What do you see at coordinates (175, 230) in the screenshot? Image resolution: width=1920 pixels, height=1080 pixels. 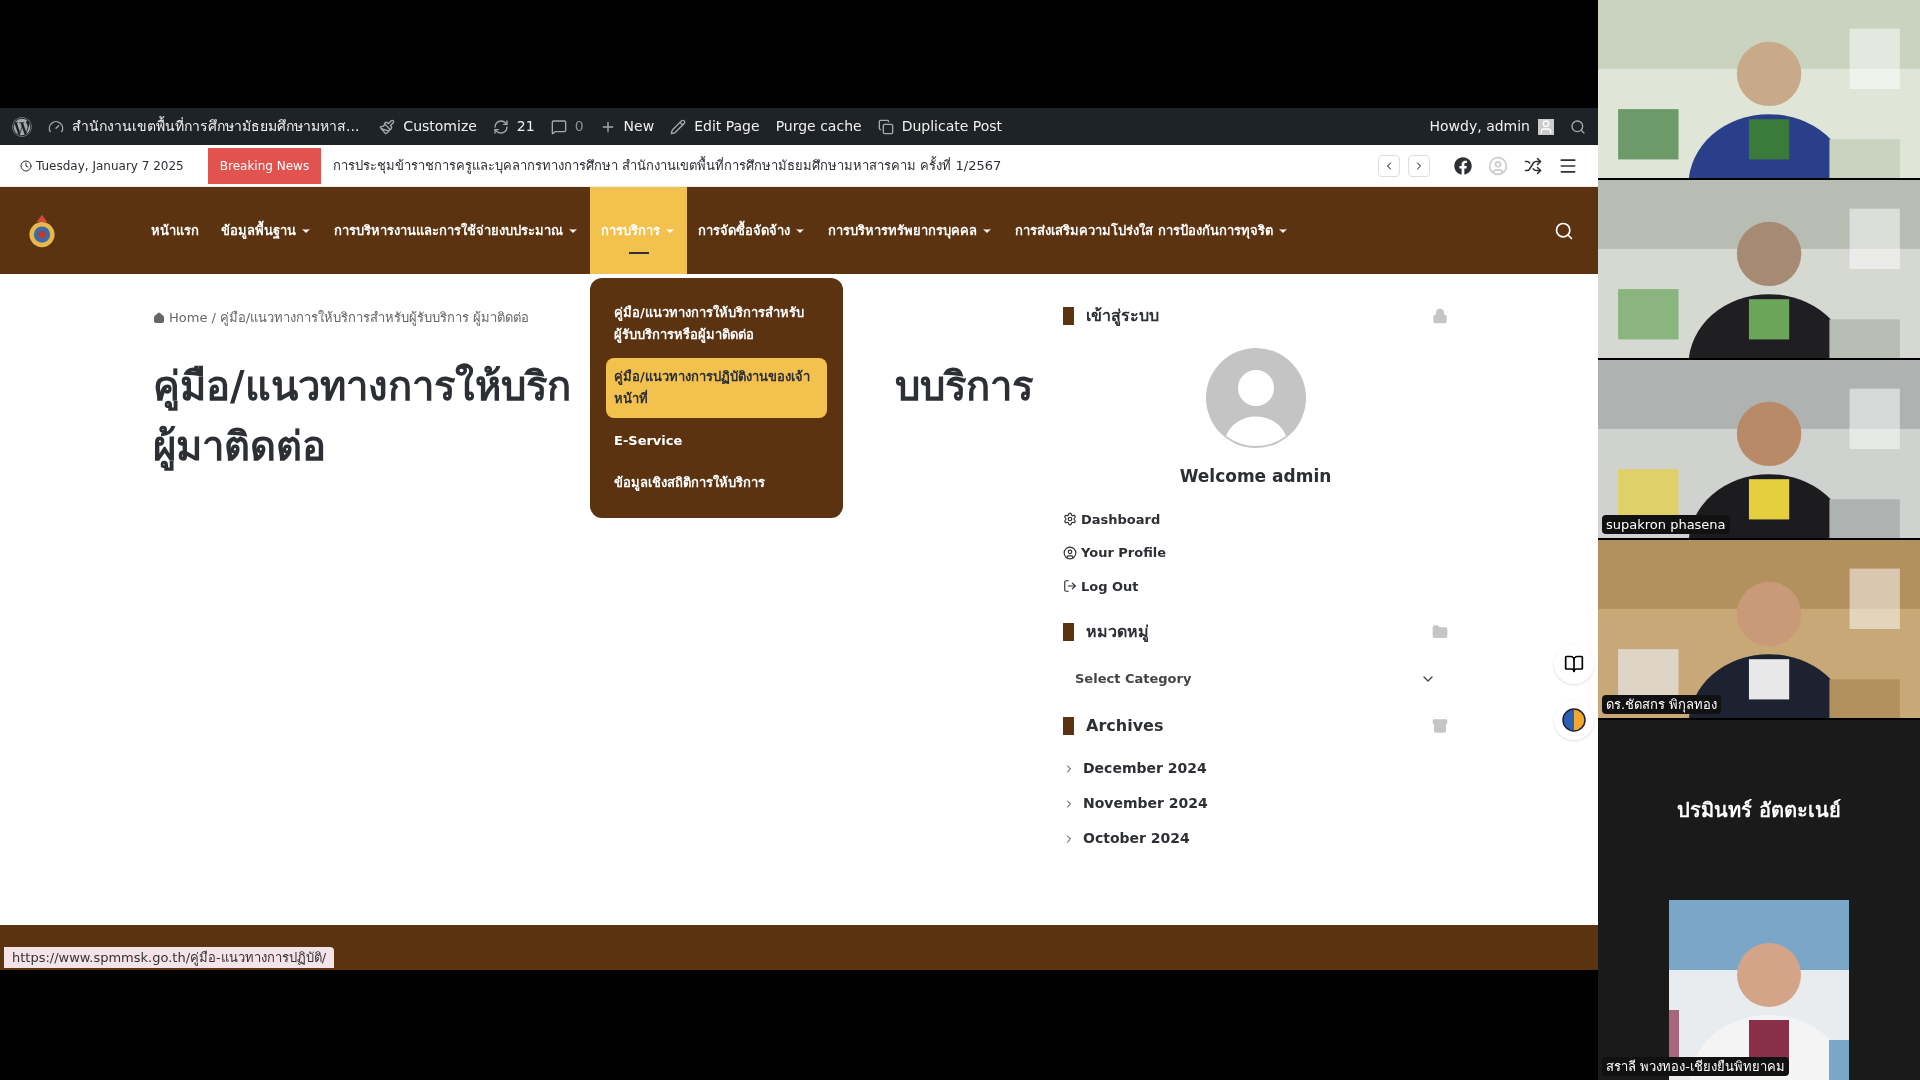 I see `nav-item: หน้าแรก` at bounding box center [175, 230].